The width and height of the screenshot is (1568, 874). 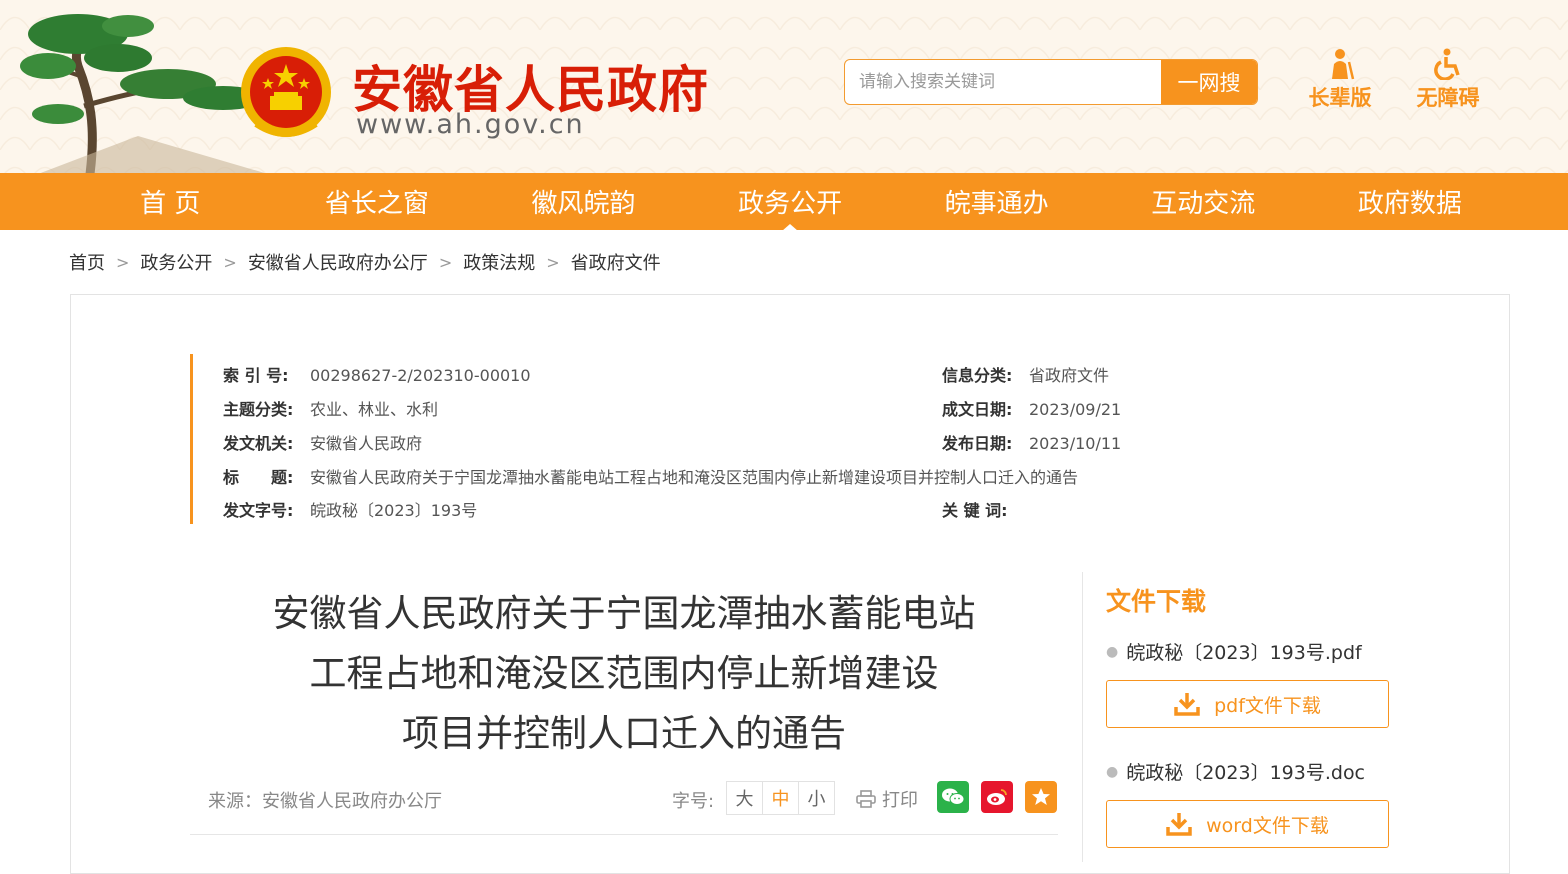 I want to click on font-size-label: 字号:, so click(x=693, y=801).